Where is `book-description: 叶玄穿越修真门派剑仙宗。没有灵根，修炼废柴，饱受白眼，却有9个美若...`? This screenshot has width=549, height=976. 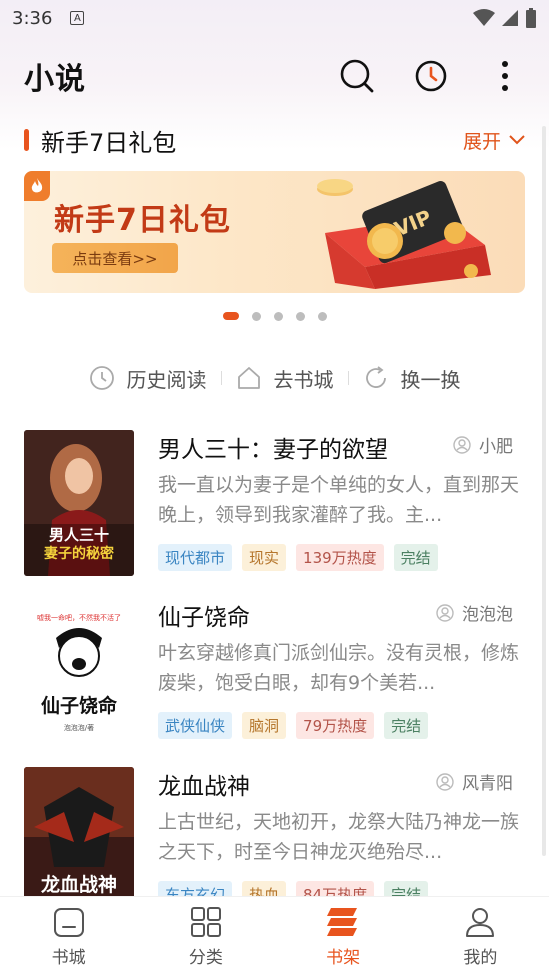 book-description: 叶玄穿越修真门派剑仙宗。没有灵根，修炼废柴，饱受白眼，却有9个美若... is located at coordinates (339, 668).